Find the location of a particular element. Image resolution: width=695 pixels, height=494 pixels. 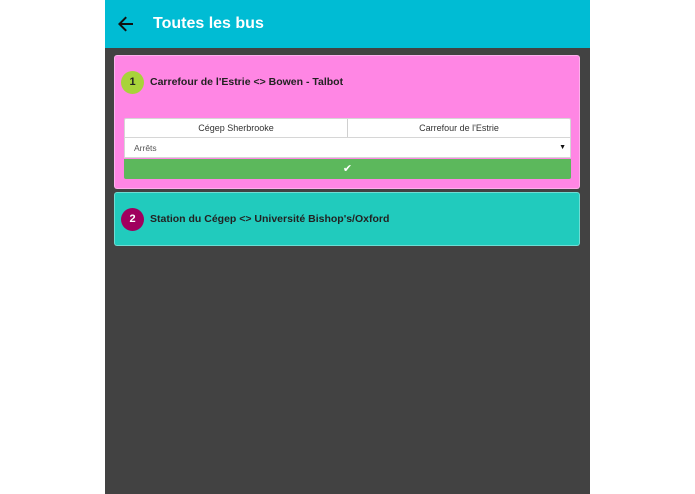

direction-selector: Cégep Sherbrooke Carrefour de l'Estrie is located at coordinates (347, 128).